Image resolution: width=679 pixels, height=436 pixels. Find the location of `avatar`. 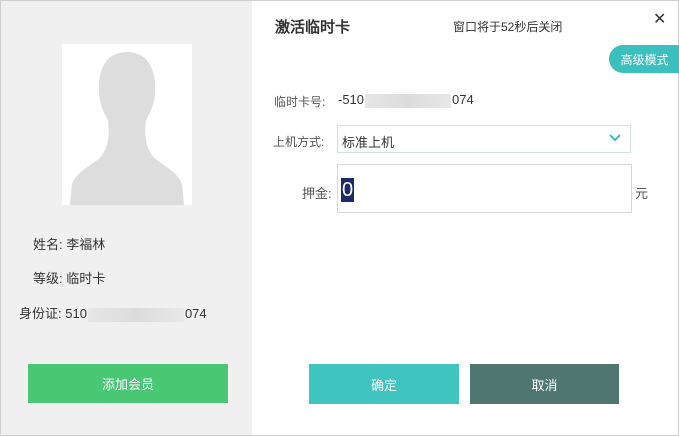

avatar is located at coordinates (127, 124).